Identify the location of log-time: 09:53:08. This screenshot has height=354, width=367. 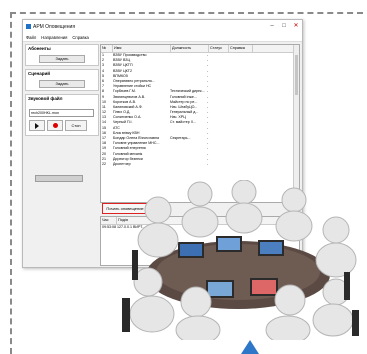
(109, 227).